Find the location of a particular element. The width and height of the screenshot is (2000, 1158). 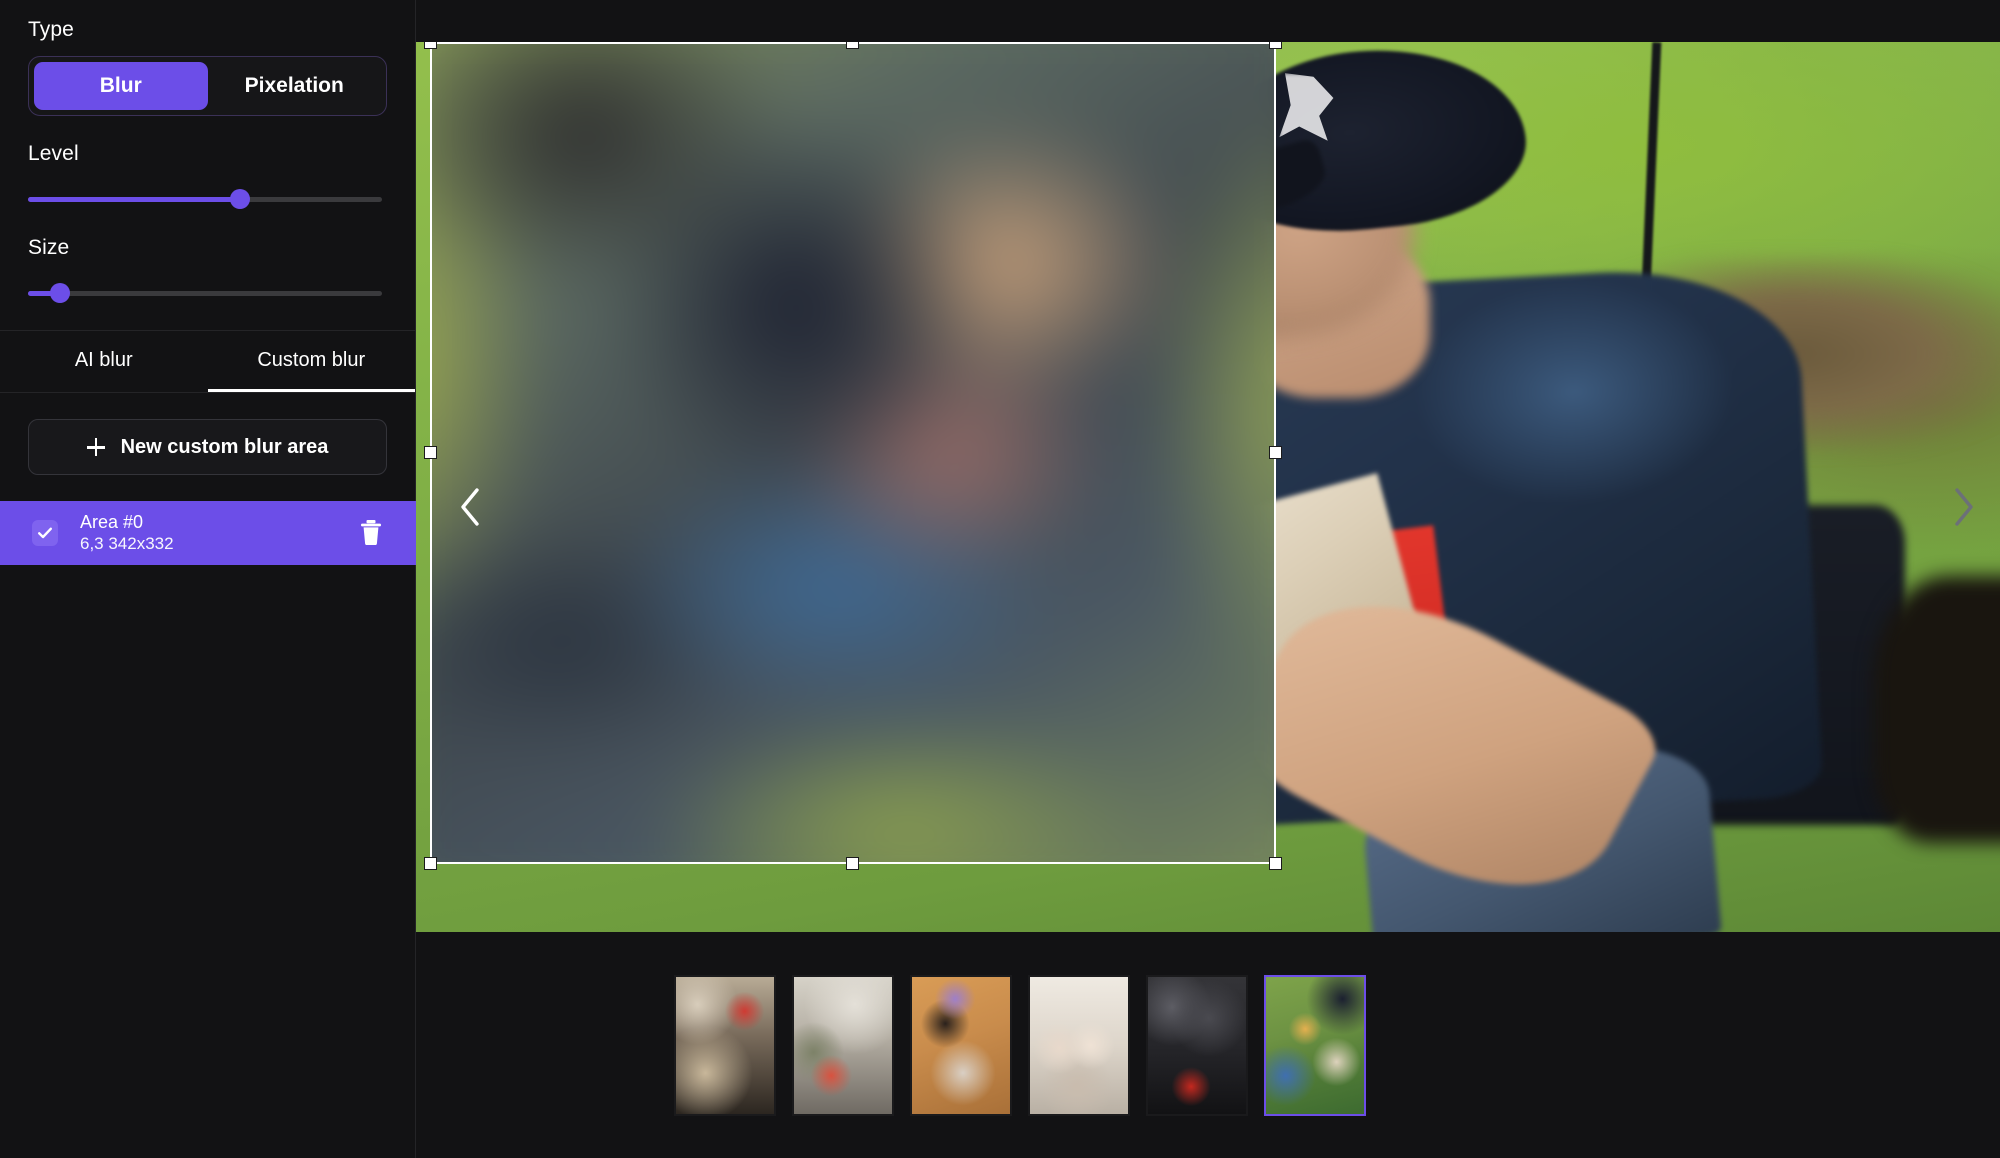

blur-mode-tabs: AI blur Custom blur is located at coordinates (207, 362).